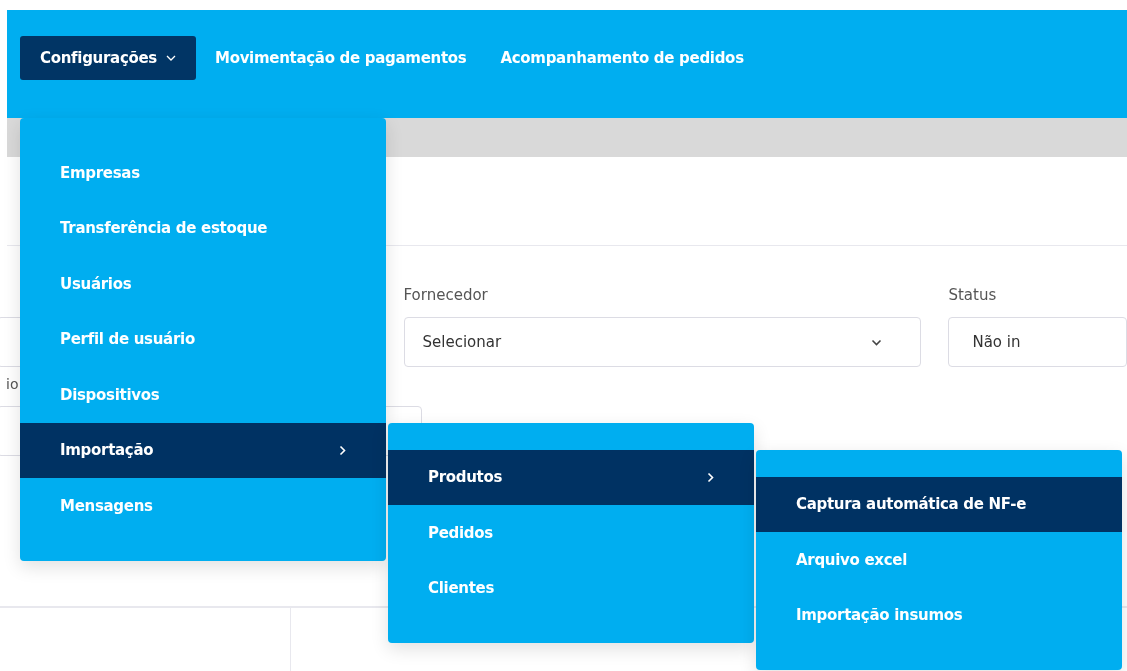  Describe the element at coordinates (571, 477) in the screenshot. I see `menu-item: Produtos` at that location.